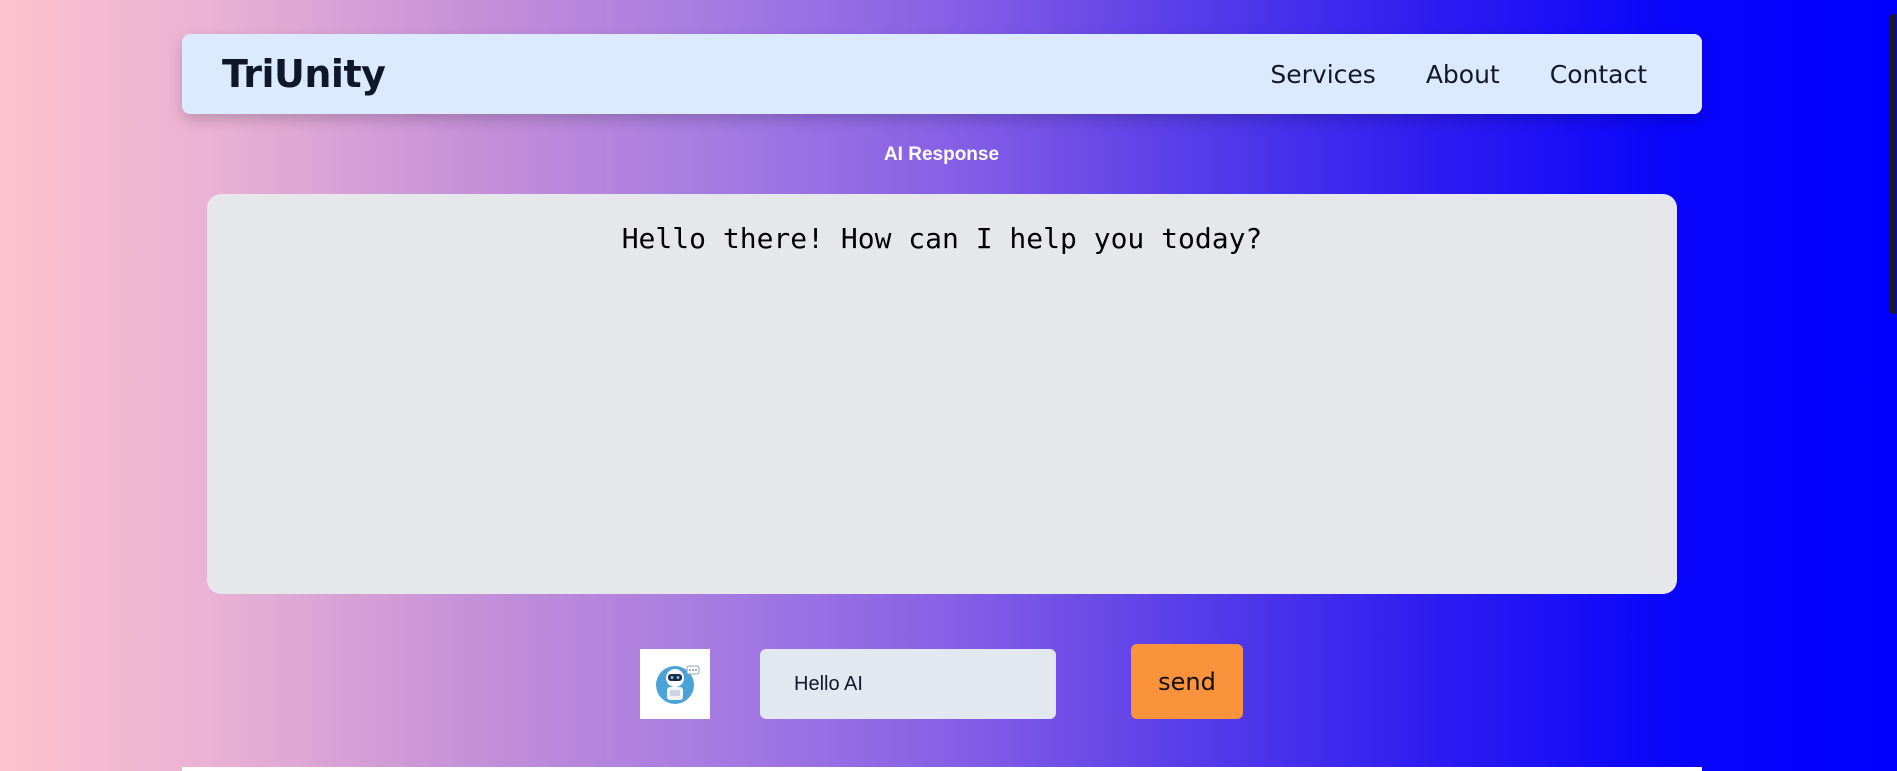 The height and width of the screenshot is (771, 1897). I want to click on robot-icon, so click(678, 684).